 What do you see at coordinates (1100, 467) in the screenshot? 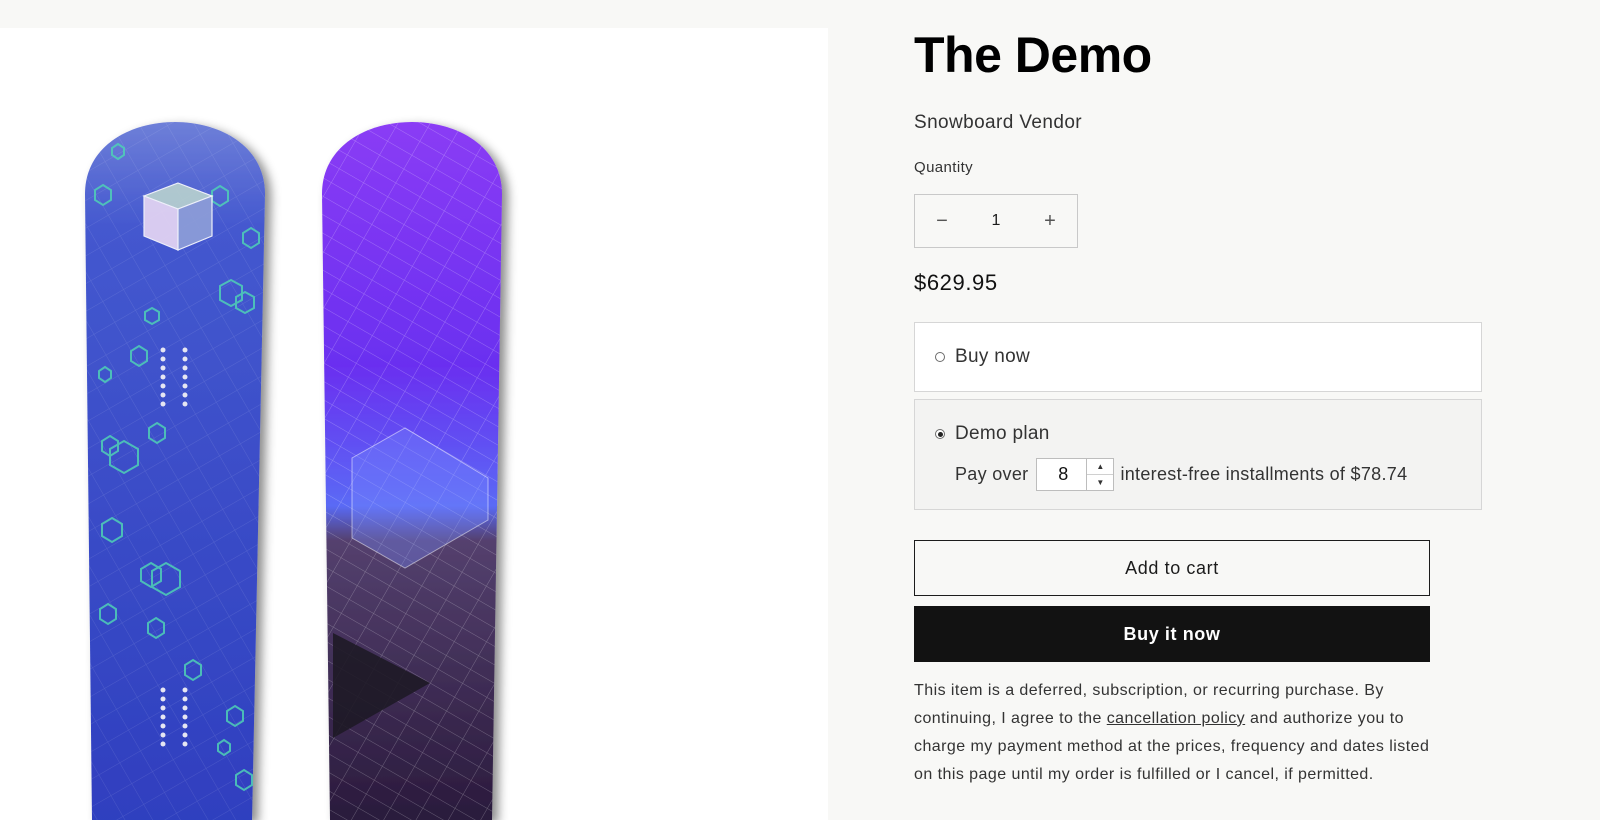
I see `spin-up-icon: ▲` at bounding box center [1100, 467].